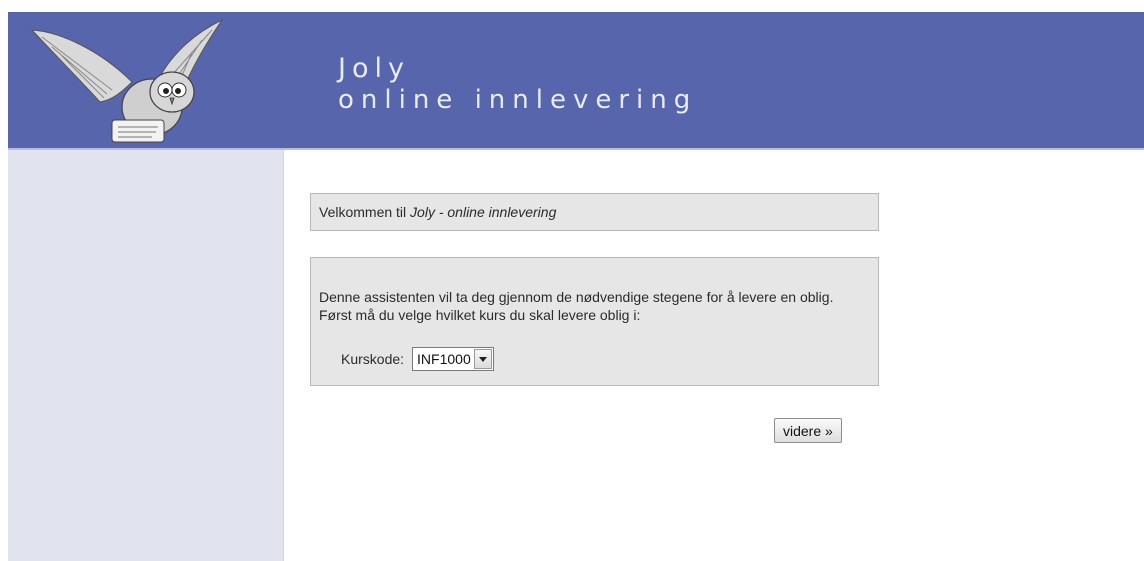 The height and width of the screenshot is (561, 1144). I want to click on welcome-text: Velkommen til Joly - online innlevering, so click(437, 212).